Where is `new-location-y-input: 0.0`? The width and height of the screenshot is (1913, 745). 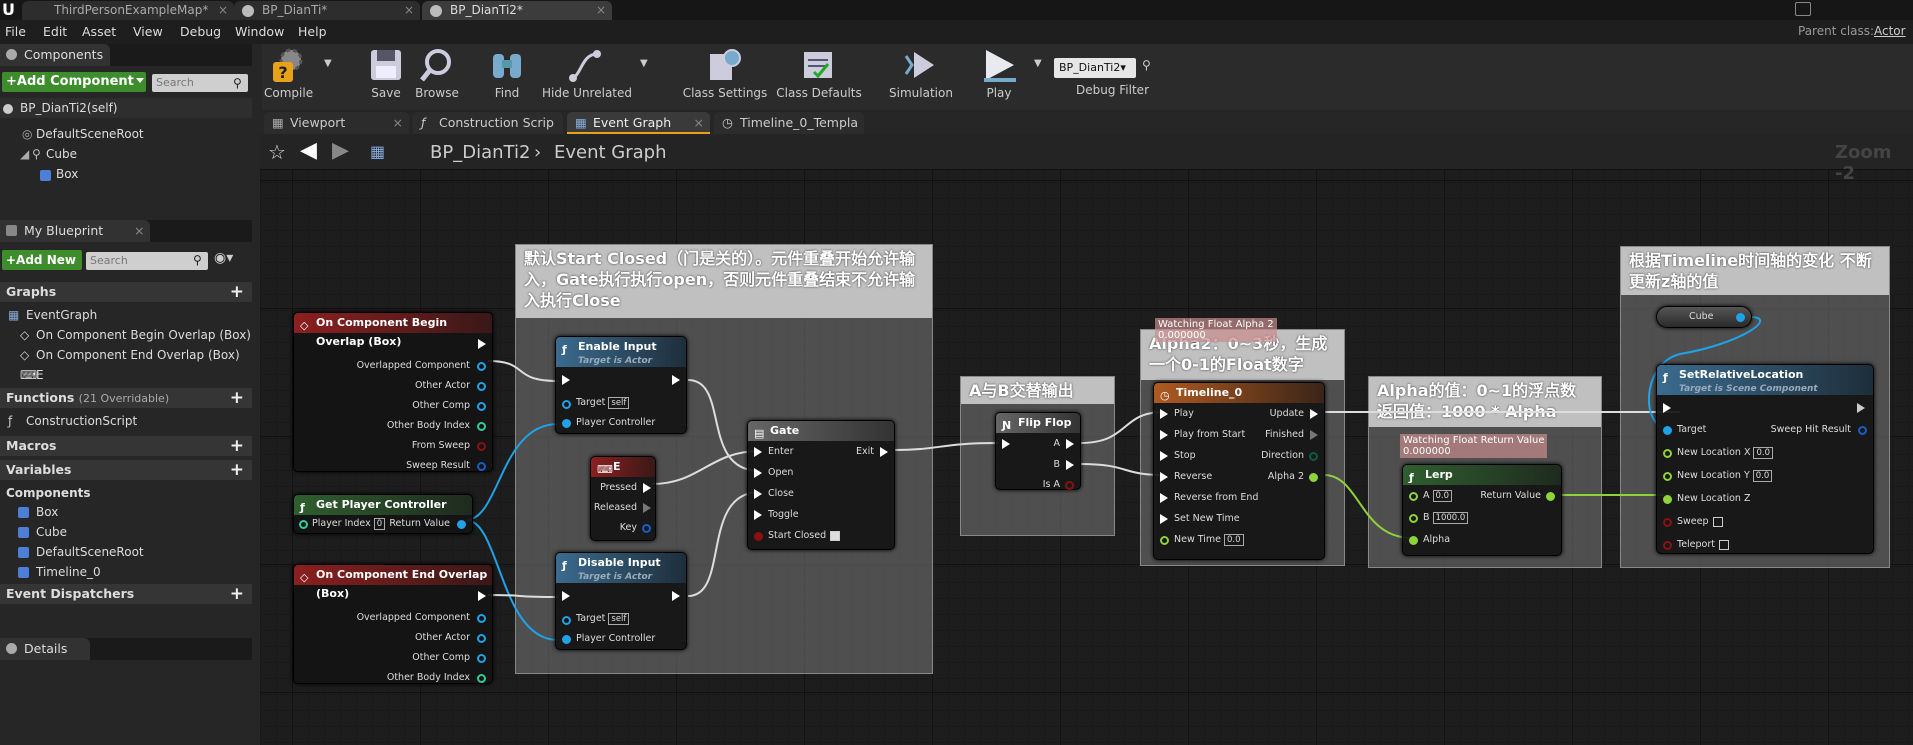
new-location-y-input: 0.0 is located at coordinates (1762, 476).